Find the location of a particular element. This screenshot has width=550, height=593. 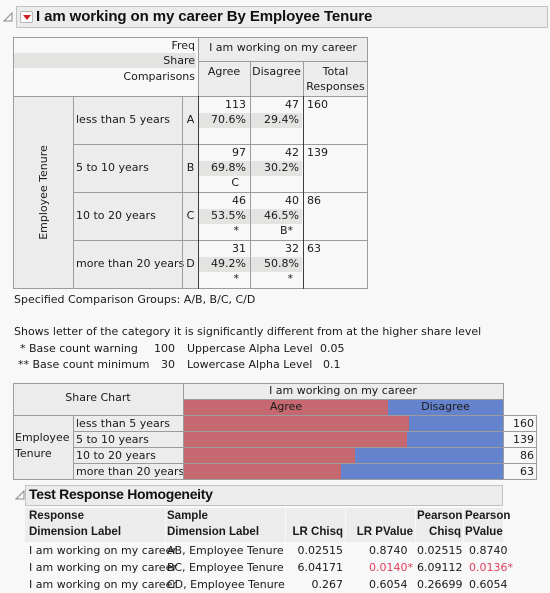

row-letter: D is located at coordinates (190, 263).